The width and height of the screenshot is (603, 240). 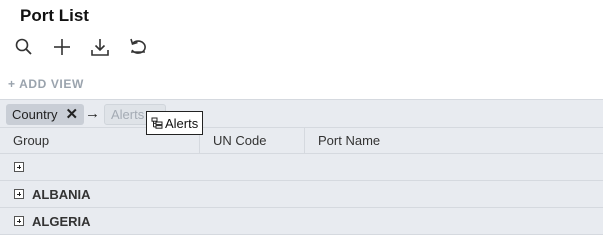 I want to click on toolbar, so click(x=88, y=47).